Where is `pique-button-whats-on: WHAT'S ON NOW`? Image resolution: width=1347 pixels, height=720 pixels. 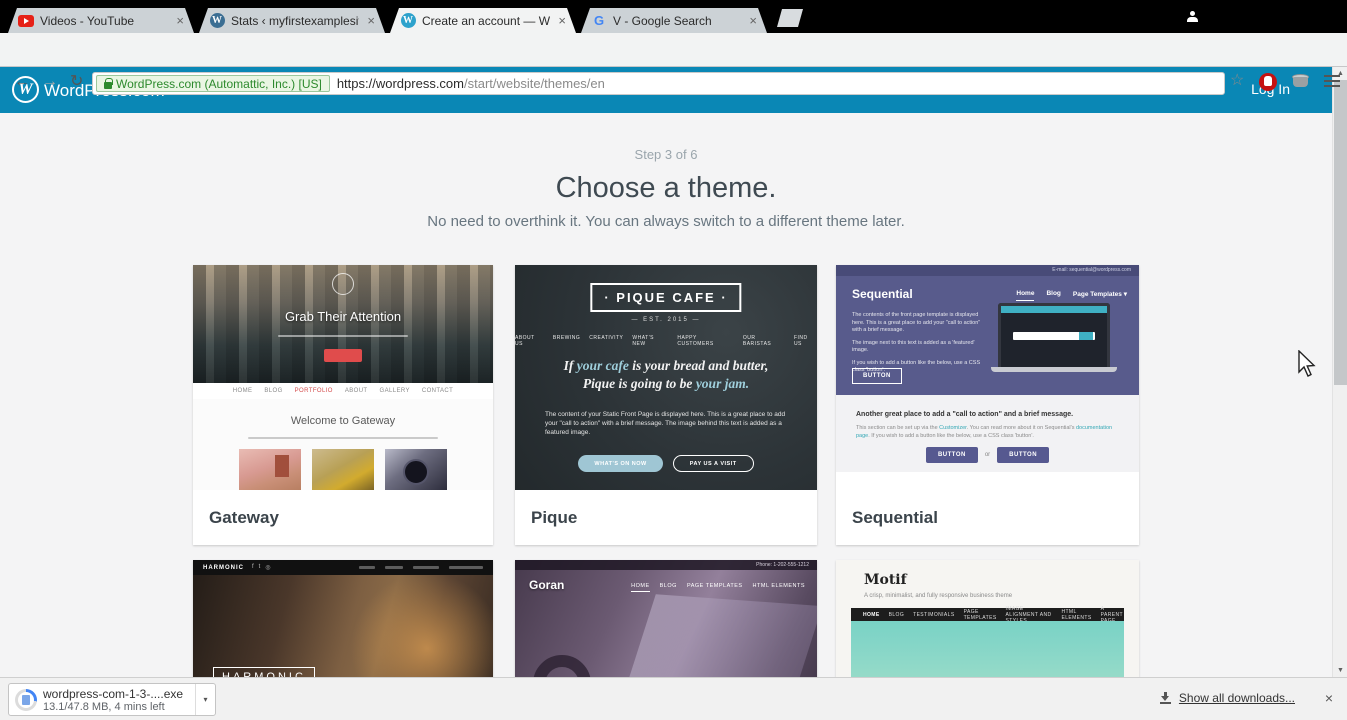
pique-button-whats-on: WHAT'S ON NOW is located at coordinates (620, 463).